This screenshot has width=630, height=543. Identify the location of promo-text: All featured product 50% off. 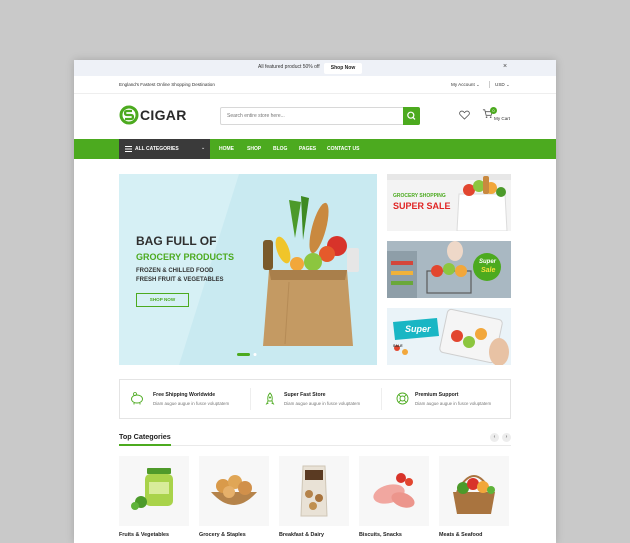
(289, 67).